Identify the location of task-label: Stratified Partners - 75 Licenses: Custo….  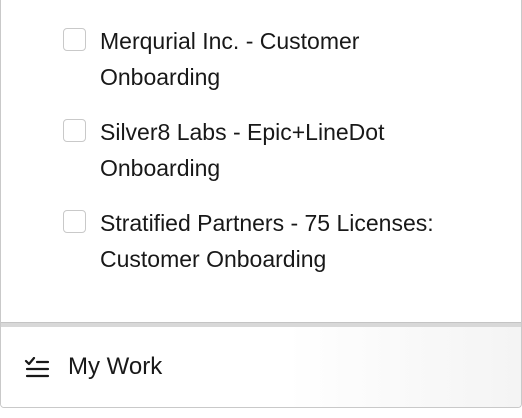
(290, 241).